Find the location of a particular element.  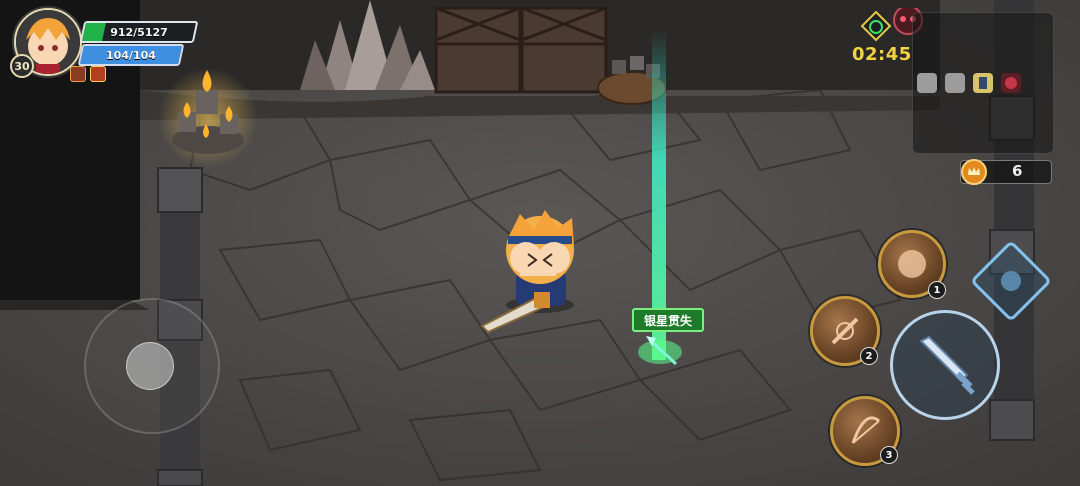

candle-brazier is located at coordinates (208, 118).